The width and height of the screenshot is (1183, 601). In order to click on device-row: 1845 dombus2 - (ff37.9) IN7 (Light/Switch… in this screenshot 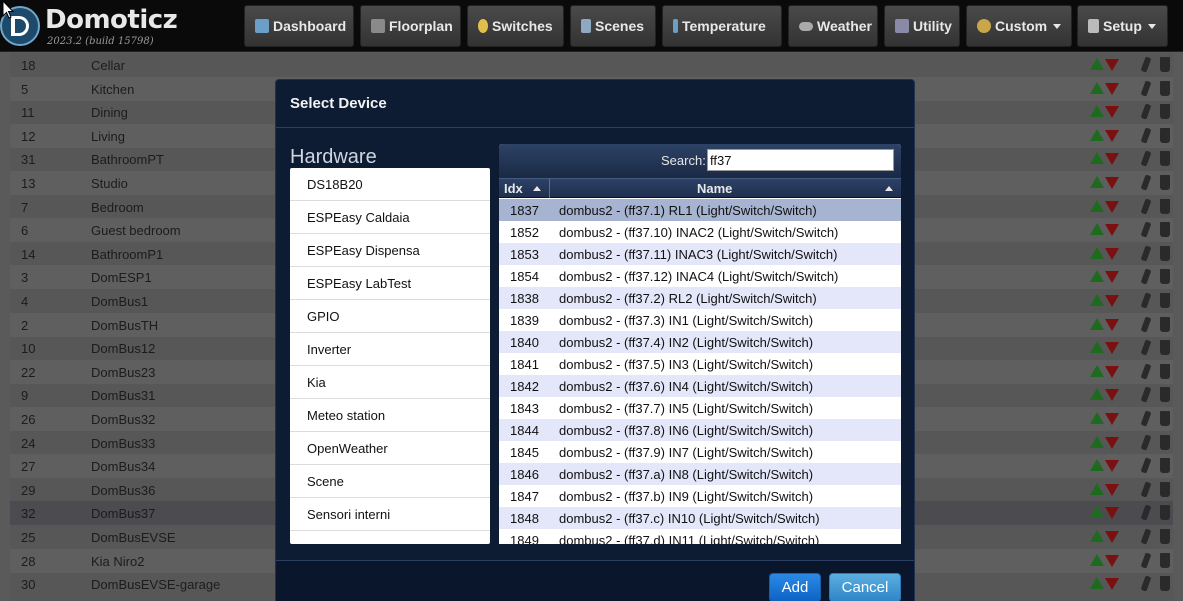, I will do `click(700, 452)`.